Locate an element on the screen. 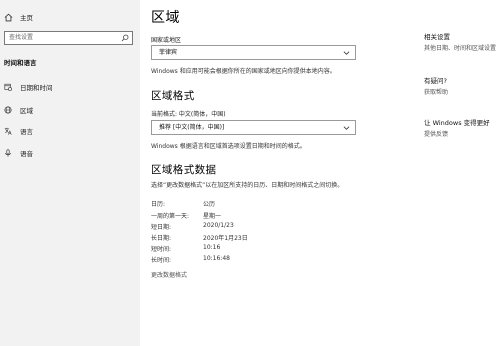 Image resolution: width=500 pixels, height=346 pixels. language-icon is located at coordinates (8, 131).